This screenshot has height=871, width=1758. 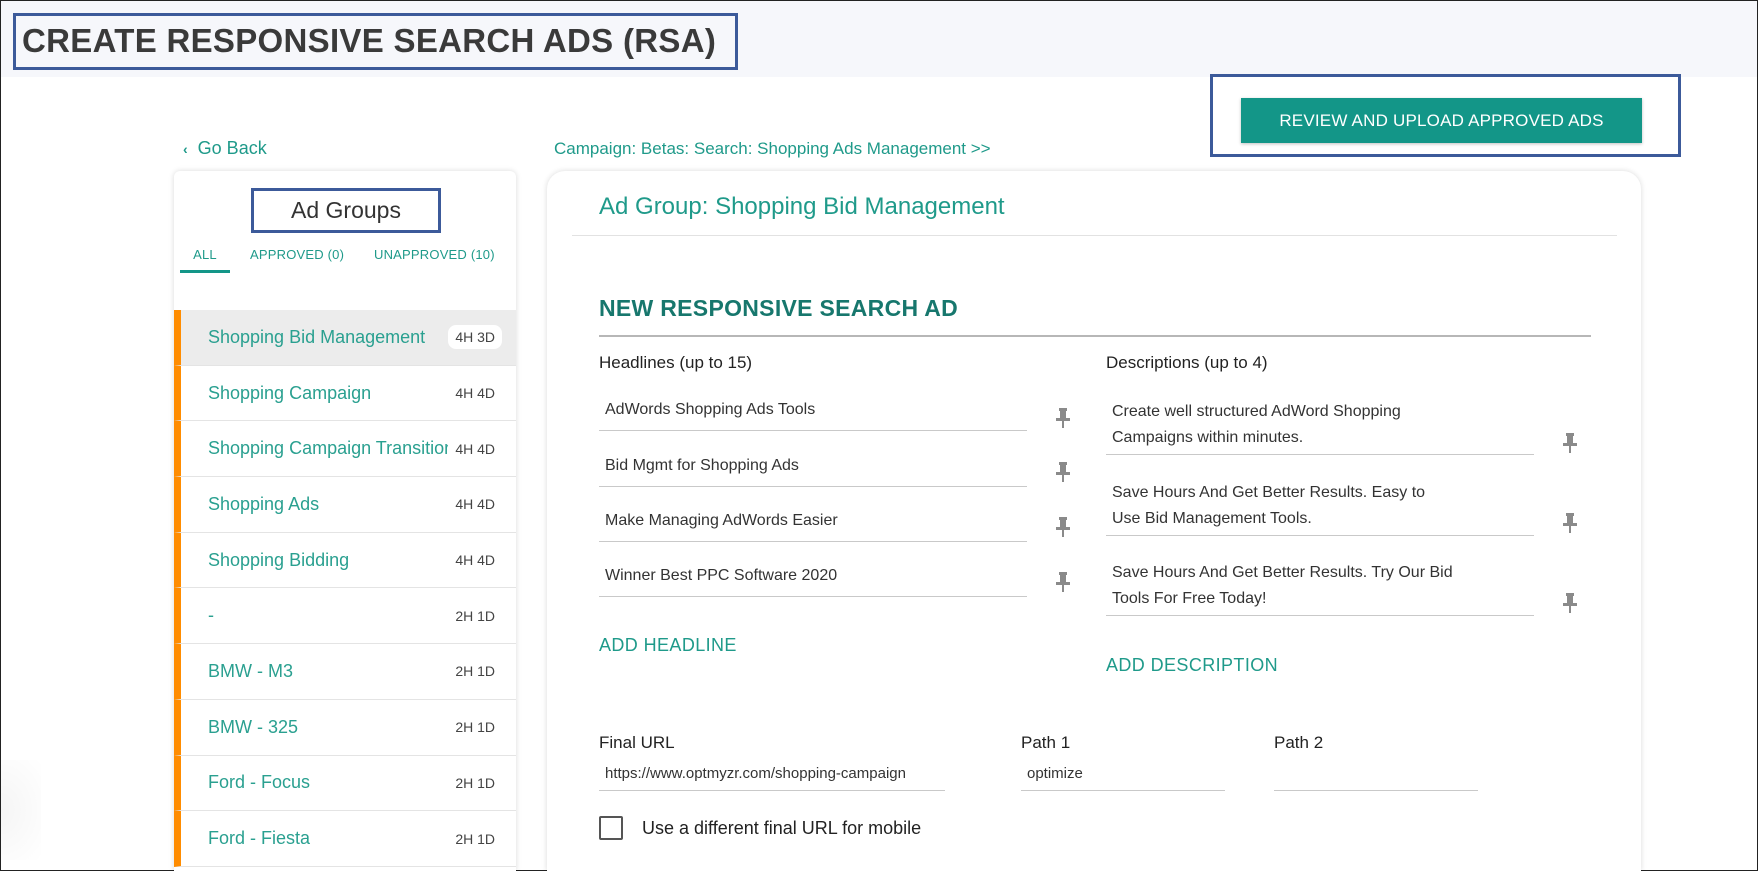 I want to click on ad-group-tabs: ALL APPROVED (0) UNAPPROVED (10), so click(x=345, y=262).